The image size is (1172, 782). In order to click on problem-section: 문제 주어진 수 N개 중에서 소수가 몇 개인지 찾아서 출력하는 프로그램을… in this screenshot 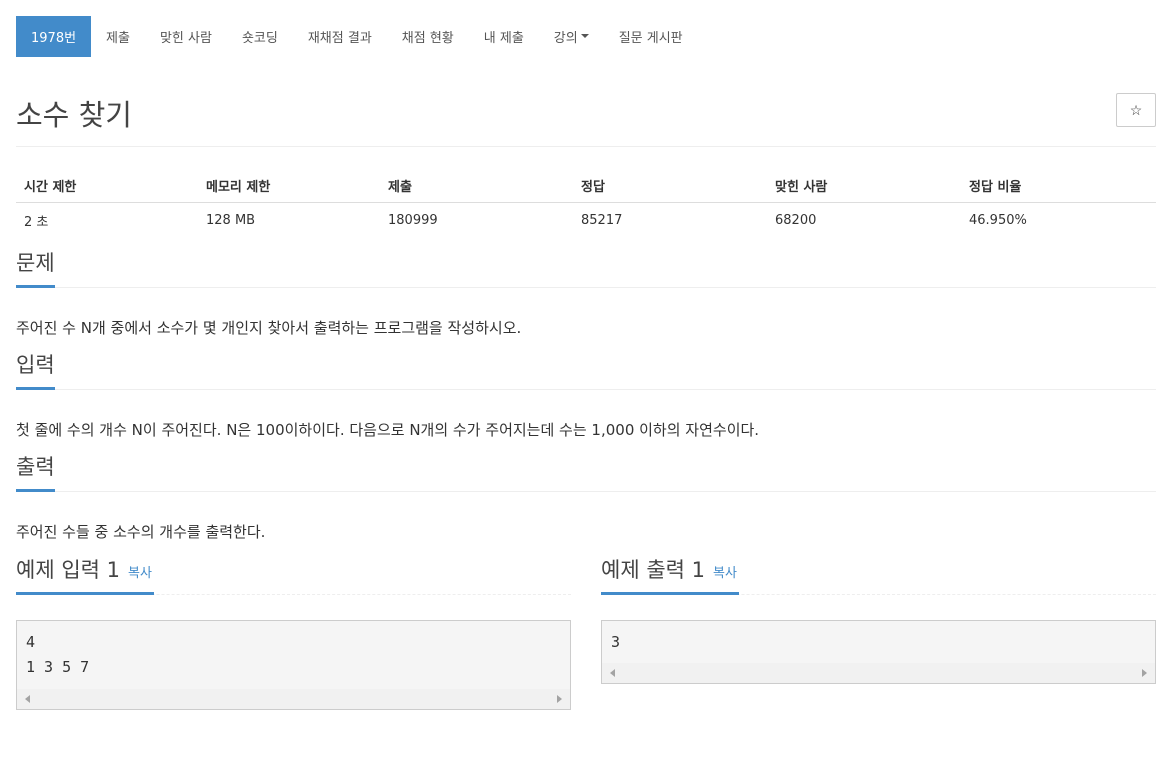, I will do `click(586, 294)`.